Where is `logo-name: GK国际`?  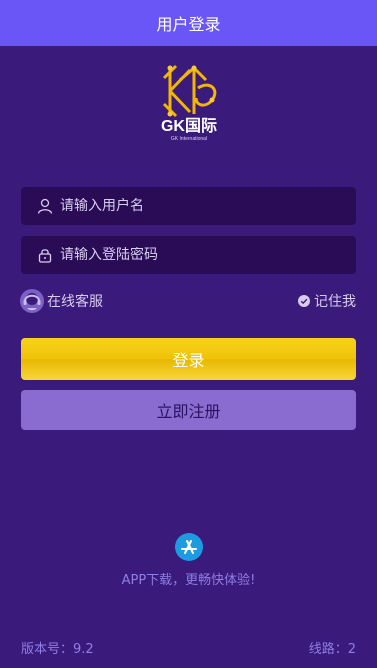
logo-name: GK国际 is located at coordinates (188, 126).